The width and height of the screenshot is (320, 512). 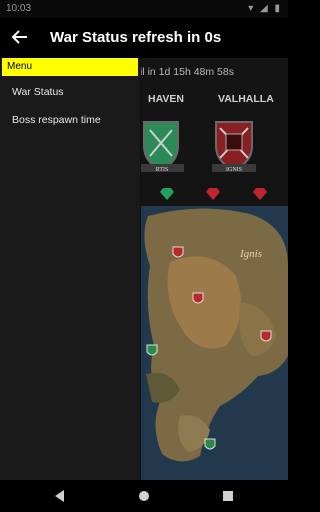 What do you see at coordinates (70, 67) in the screenshot?
I see `drawer-header: Menu` at bounding box center [70, 67].